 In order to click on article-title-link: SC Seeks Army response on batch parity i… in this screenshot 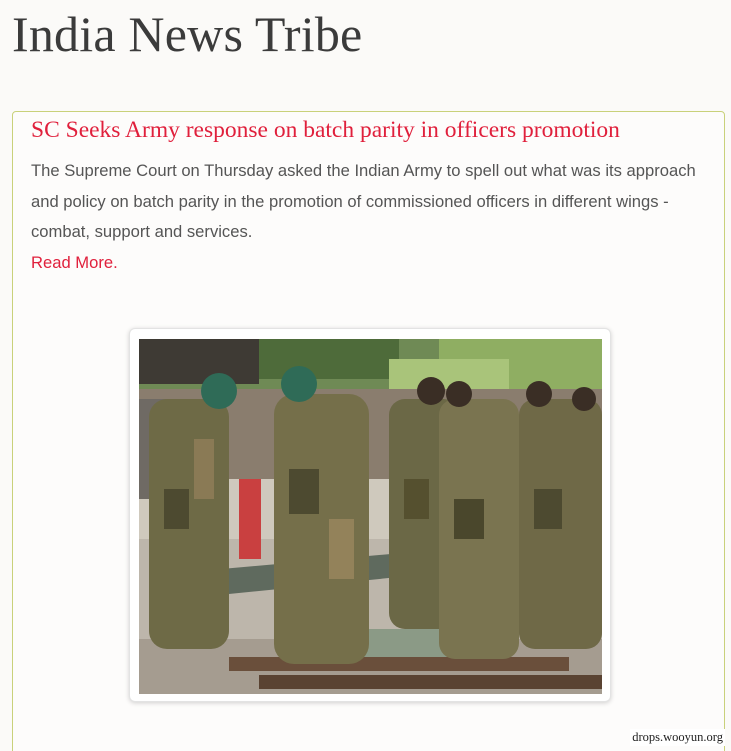, I will do `click(325, 130)`.